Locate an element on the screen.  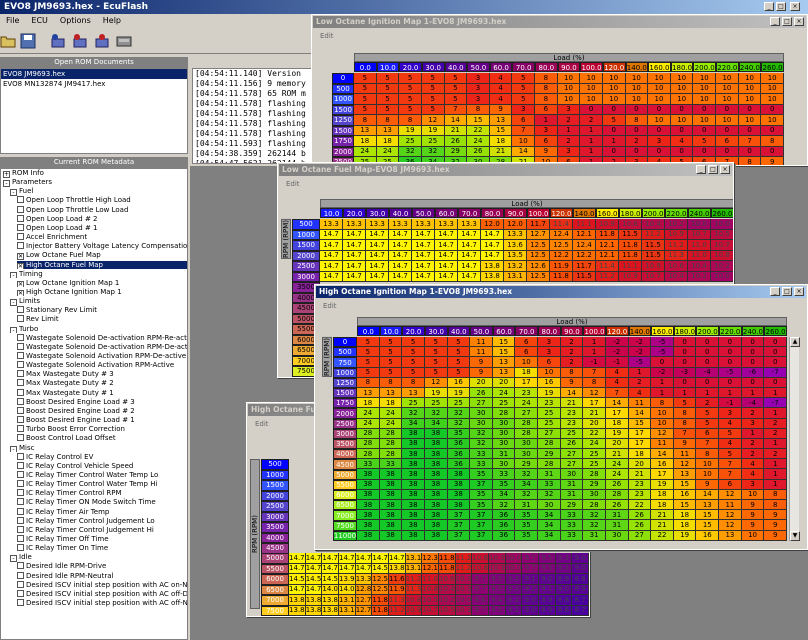
map-cell: 6 is located at coordinates (730, 484).